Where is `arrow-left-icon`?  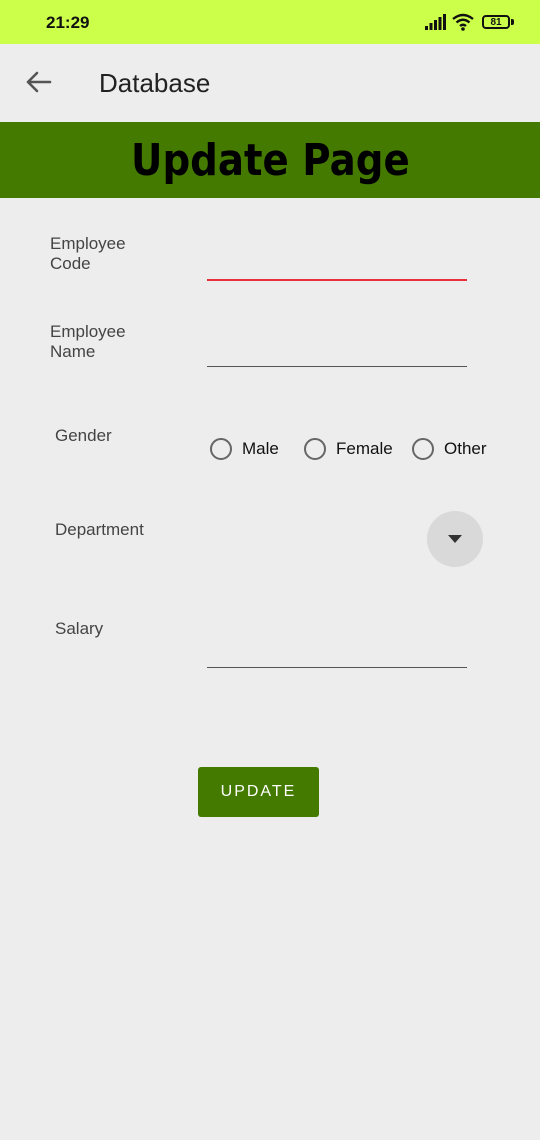 arrow-left-icon is located at coordinates (38, 82).